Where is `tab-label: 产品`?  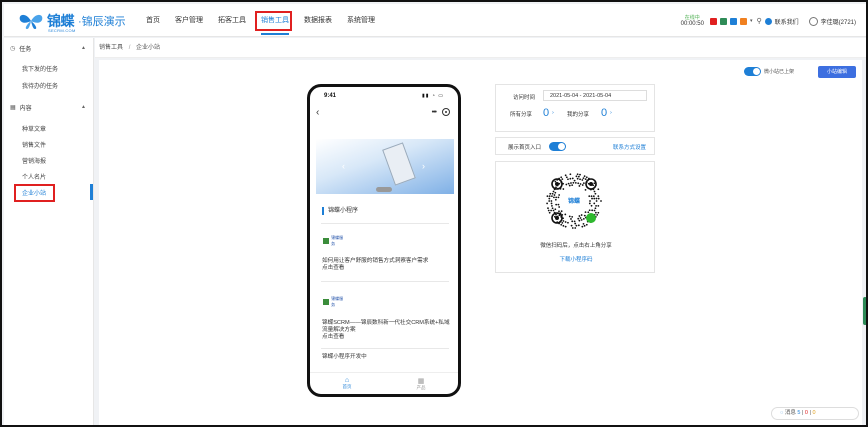
tab-label: 产品 is located at coordinates (421, 387).